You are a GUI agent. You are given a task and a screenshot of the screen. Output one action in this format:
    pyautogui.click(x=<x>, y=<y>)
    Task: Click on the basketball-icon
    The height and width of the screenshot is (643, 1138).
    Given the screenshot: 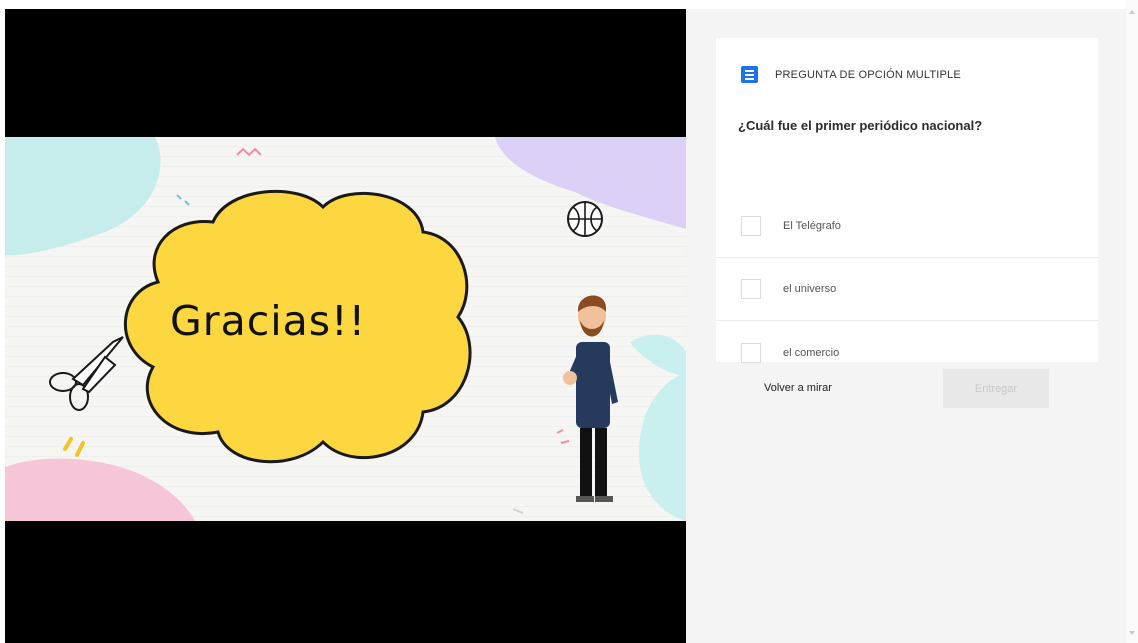 What is the action you would take?
    pyautogui.click(x=585, y=219)
    